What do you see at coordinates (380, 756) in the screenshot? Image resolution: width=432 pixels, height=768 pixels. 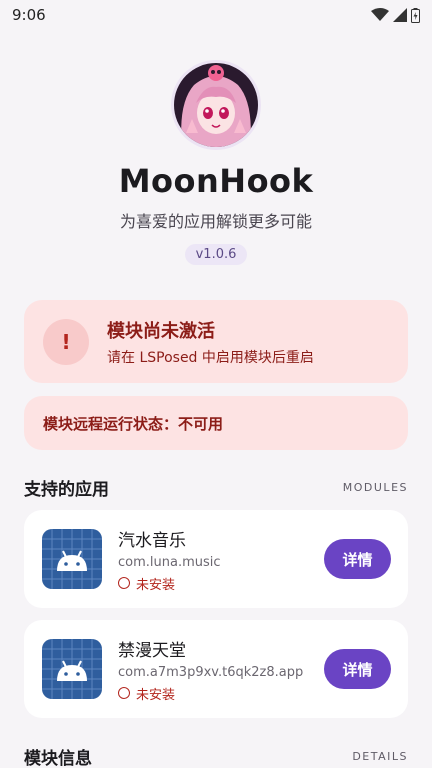 I see `section-tag: DETAILS` at bounding box center [380, 756].